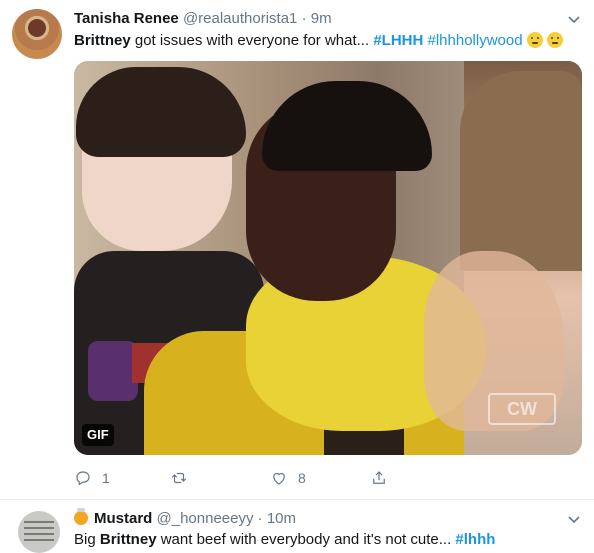 Image resolution: width=594 pixels, height=553 pixels. Describe the element at coordinates (288, 478) in the screenshot. I see `like-button: 8` at that location.